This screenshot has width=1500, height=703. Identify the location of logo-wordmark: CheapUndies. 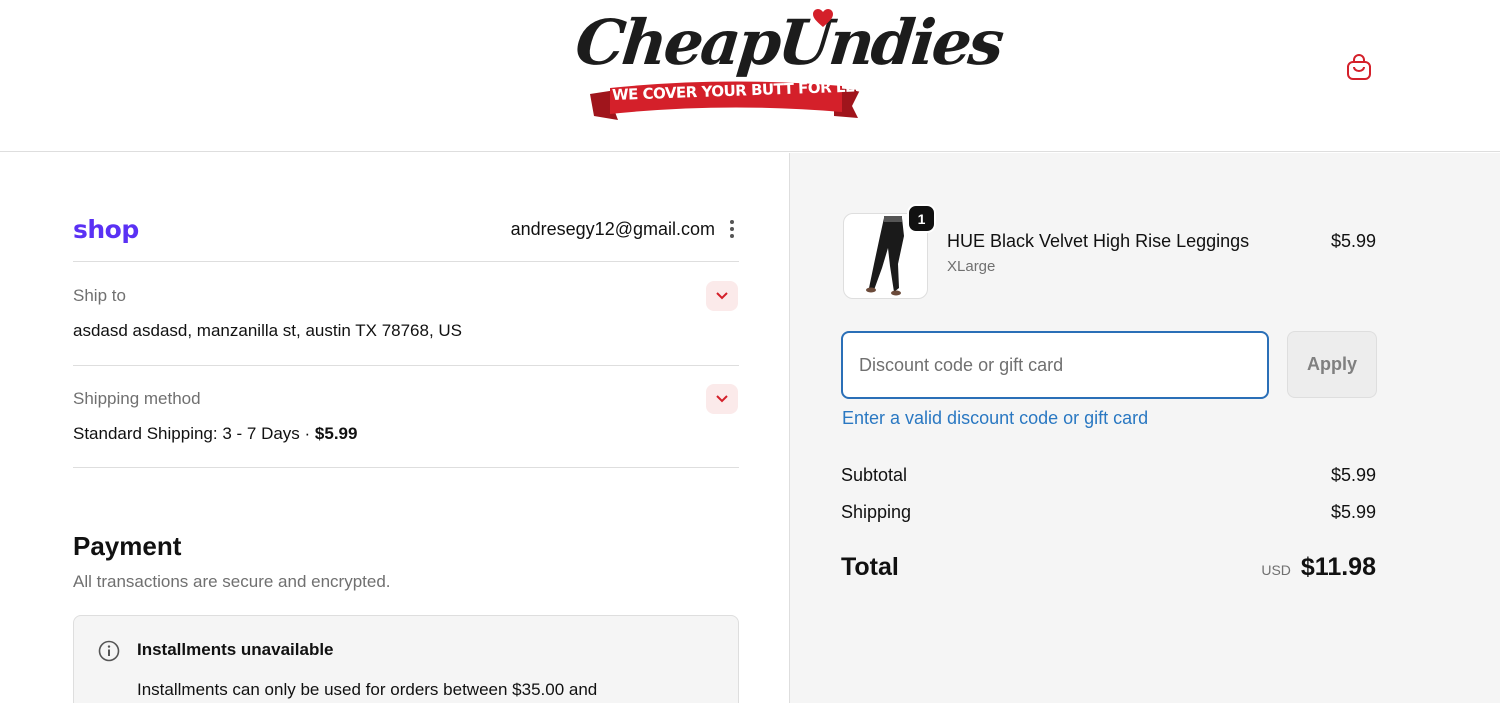
(788, 42).